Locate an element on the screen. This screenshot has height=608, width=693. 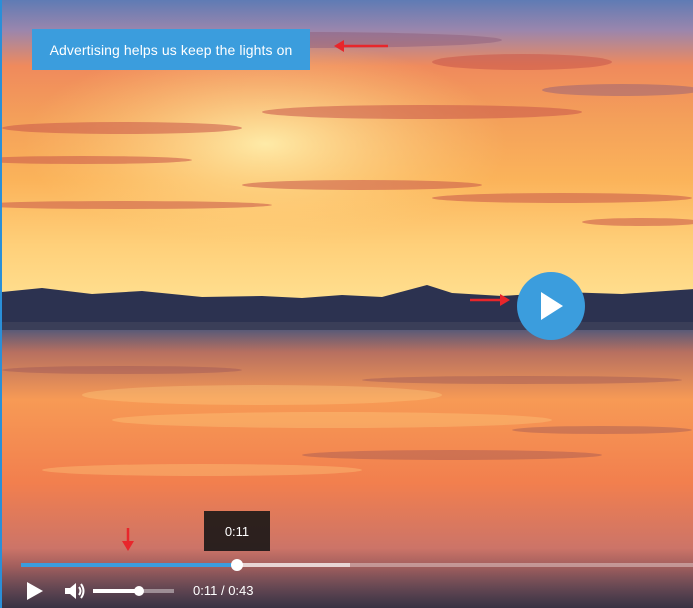
seek-bar is located at coordinates (357, 565).